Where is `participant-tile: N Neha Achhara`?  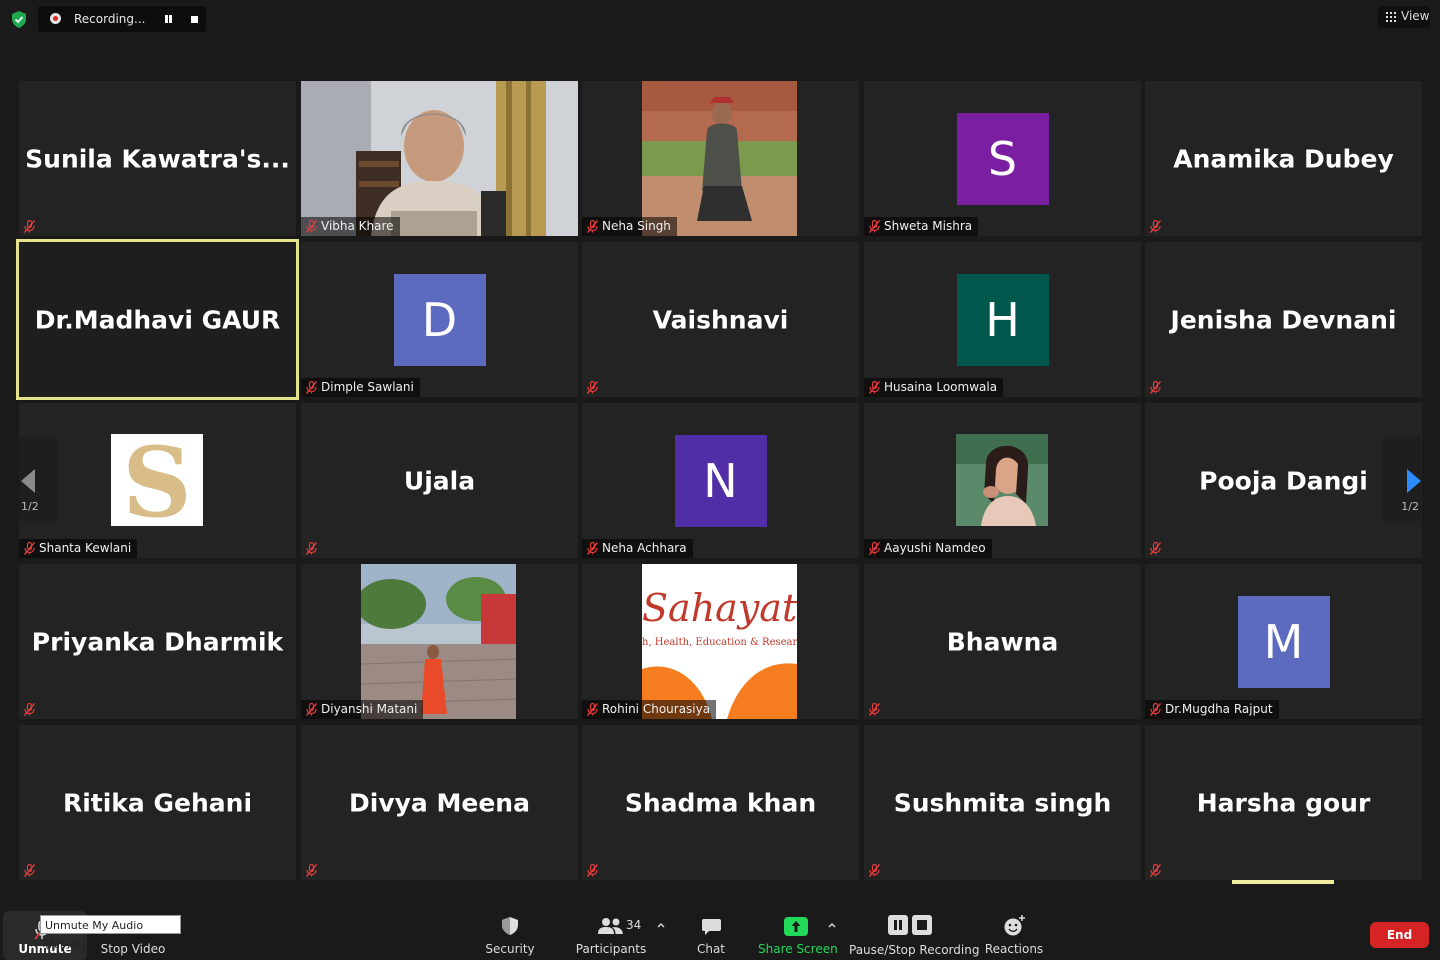 participant-tile: N Neha Achhara is located at coordinates (720, 480).